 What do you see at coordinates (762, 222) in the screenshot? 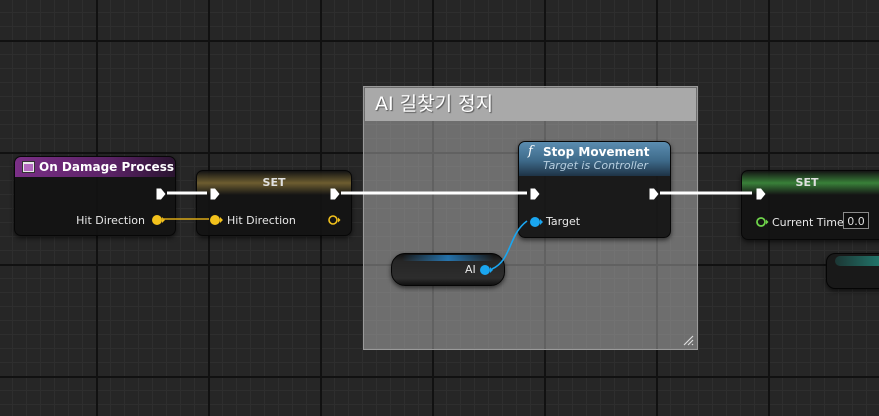
I see `float-in-pin-icon` at bounding box center [762, 222].